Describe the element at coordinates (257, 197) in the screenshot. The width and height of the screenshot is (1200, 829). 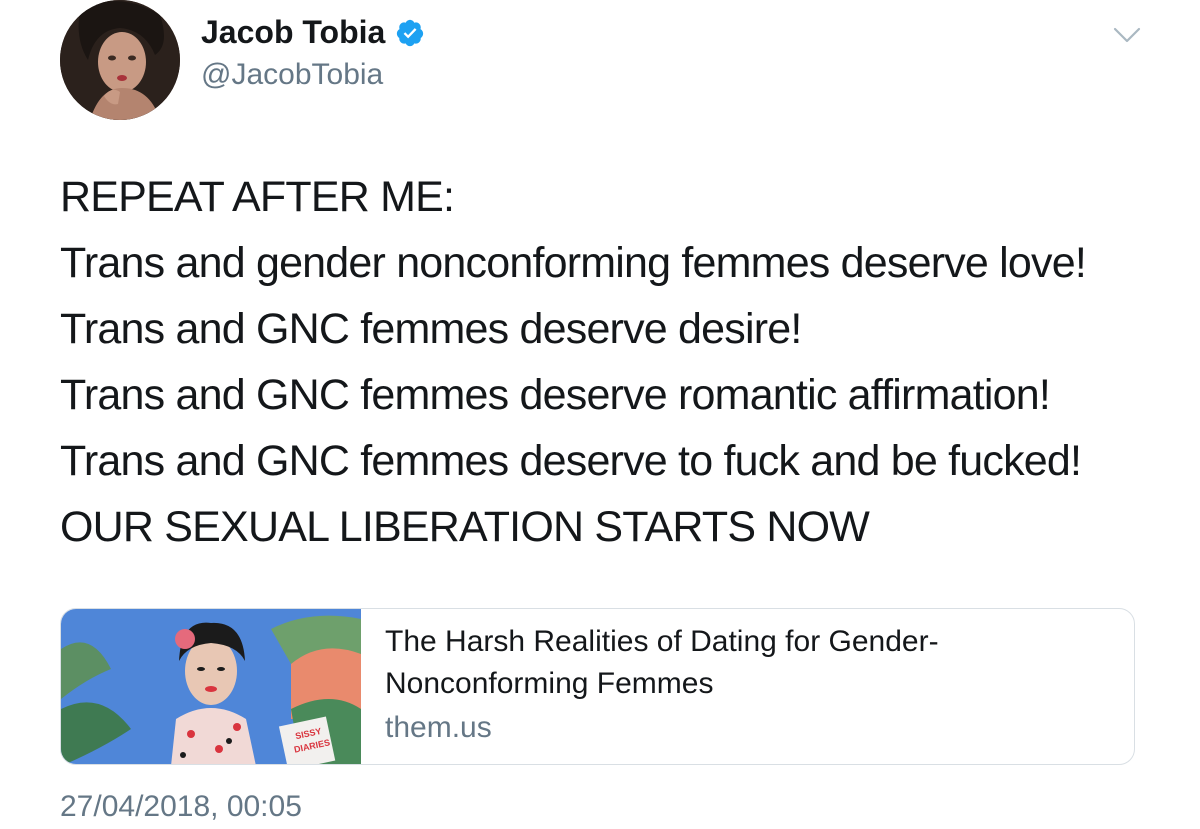
I see `tweet-line: REPEAT AFTER ME:` at that location.